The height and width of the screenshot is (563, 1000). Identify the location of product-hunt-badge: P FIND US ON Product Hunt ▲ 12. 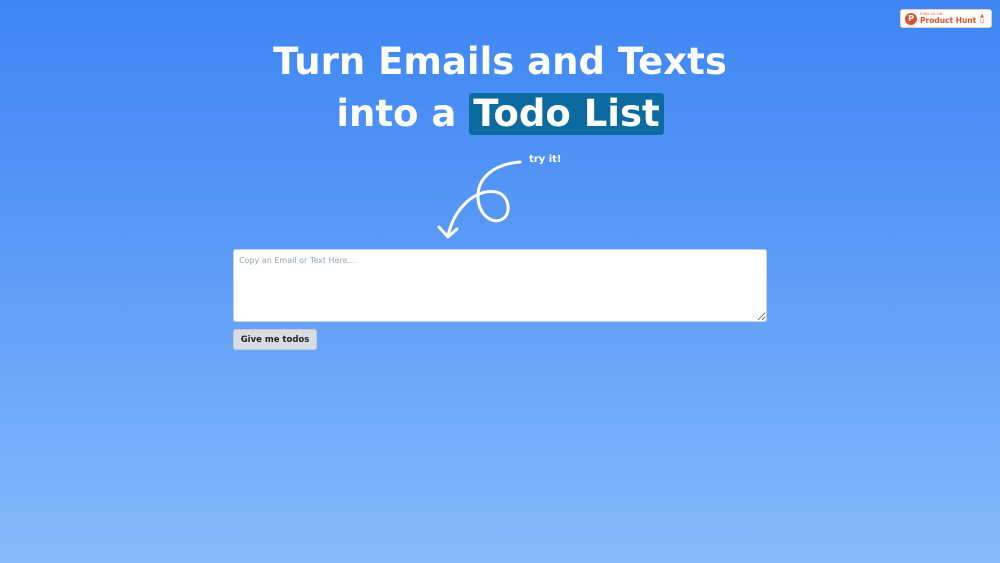
(946, 18).